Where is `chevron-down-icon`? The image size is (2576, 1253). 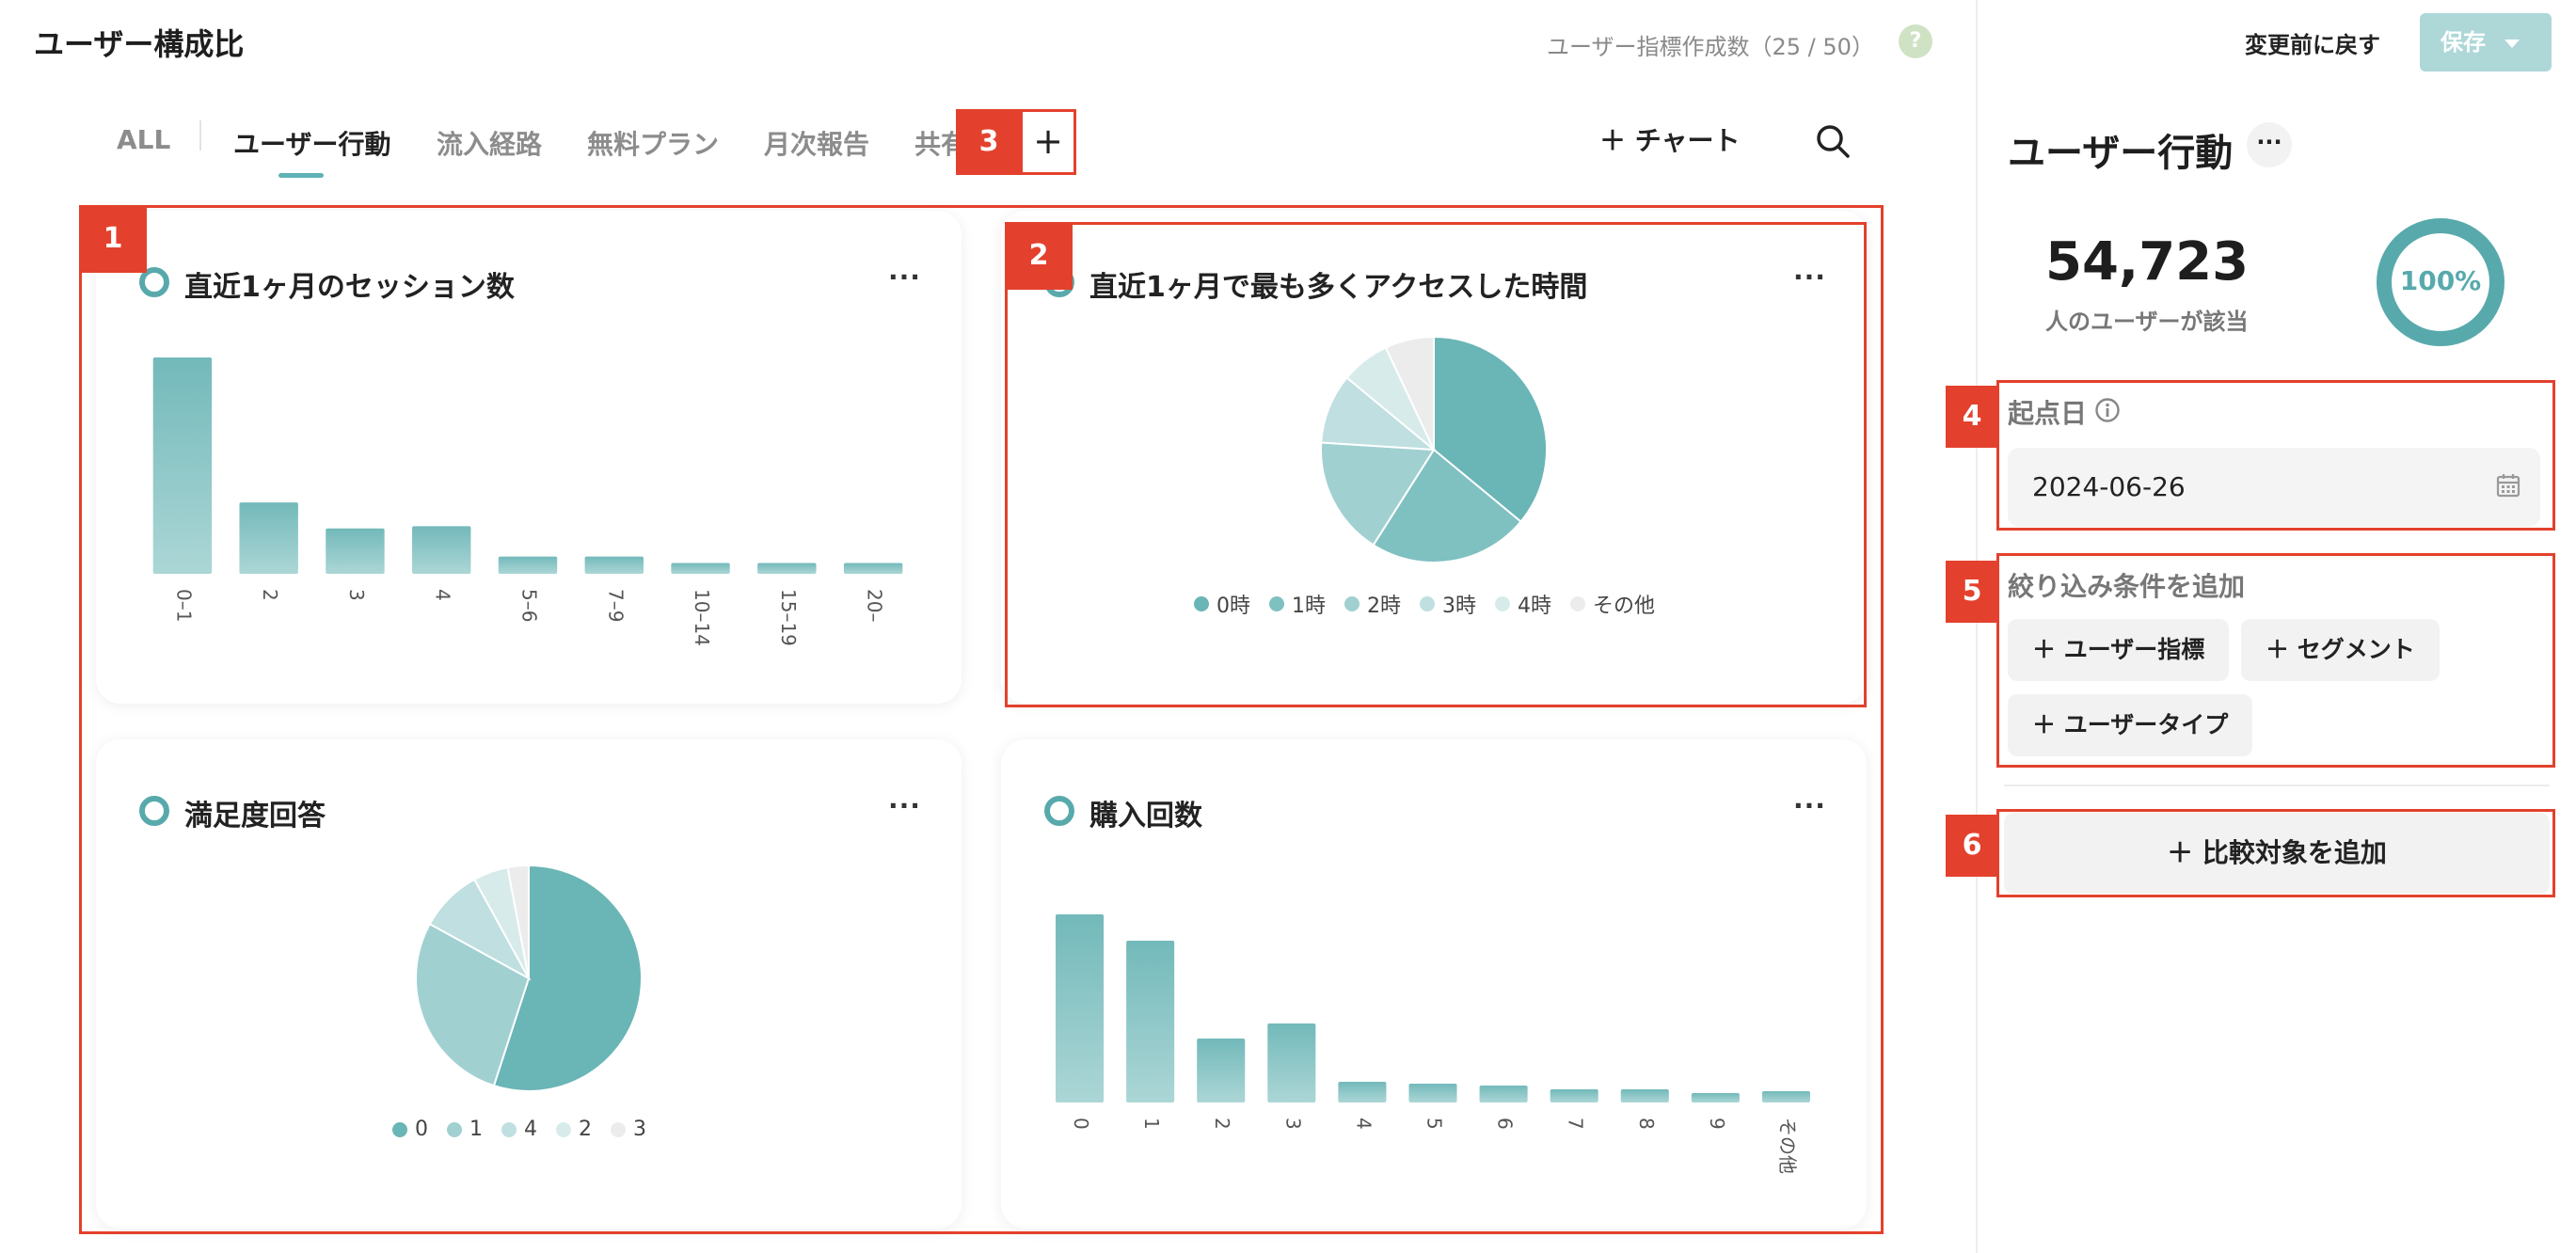 chevron-down-icon is located at coordinates (2512, 43).